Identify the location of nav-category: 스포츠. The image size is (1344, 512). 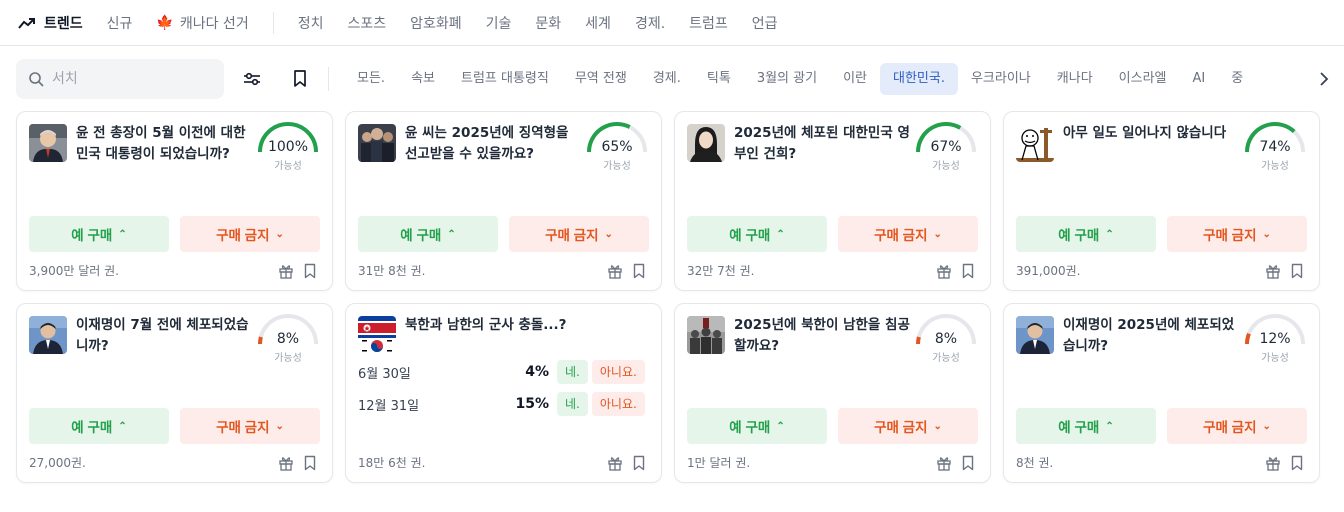
(366, 23).